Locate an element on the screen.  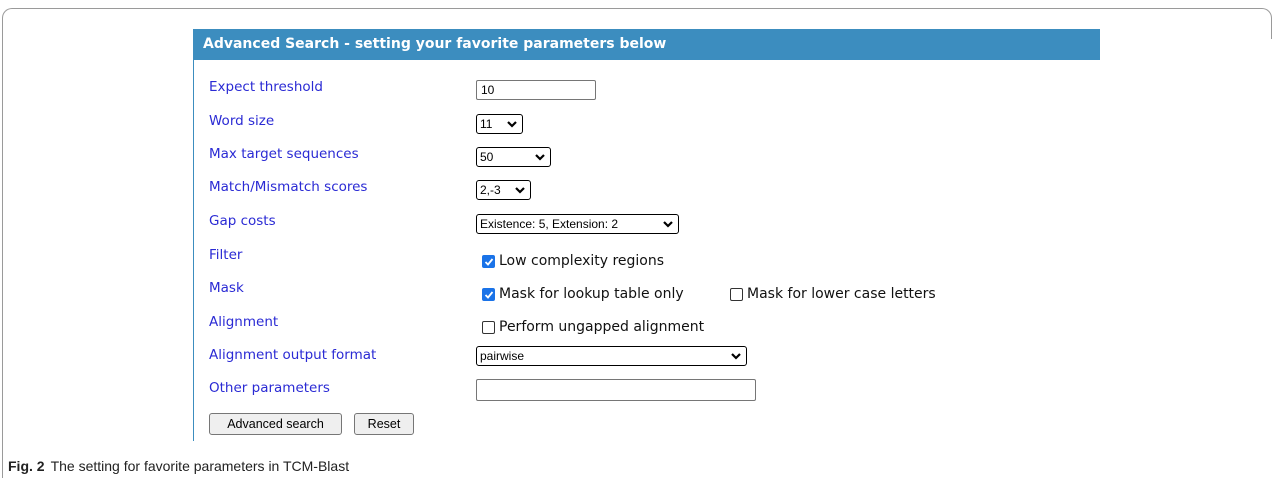
alignment-output-format-select: pairwise is located at coordinates (611, 356).